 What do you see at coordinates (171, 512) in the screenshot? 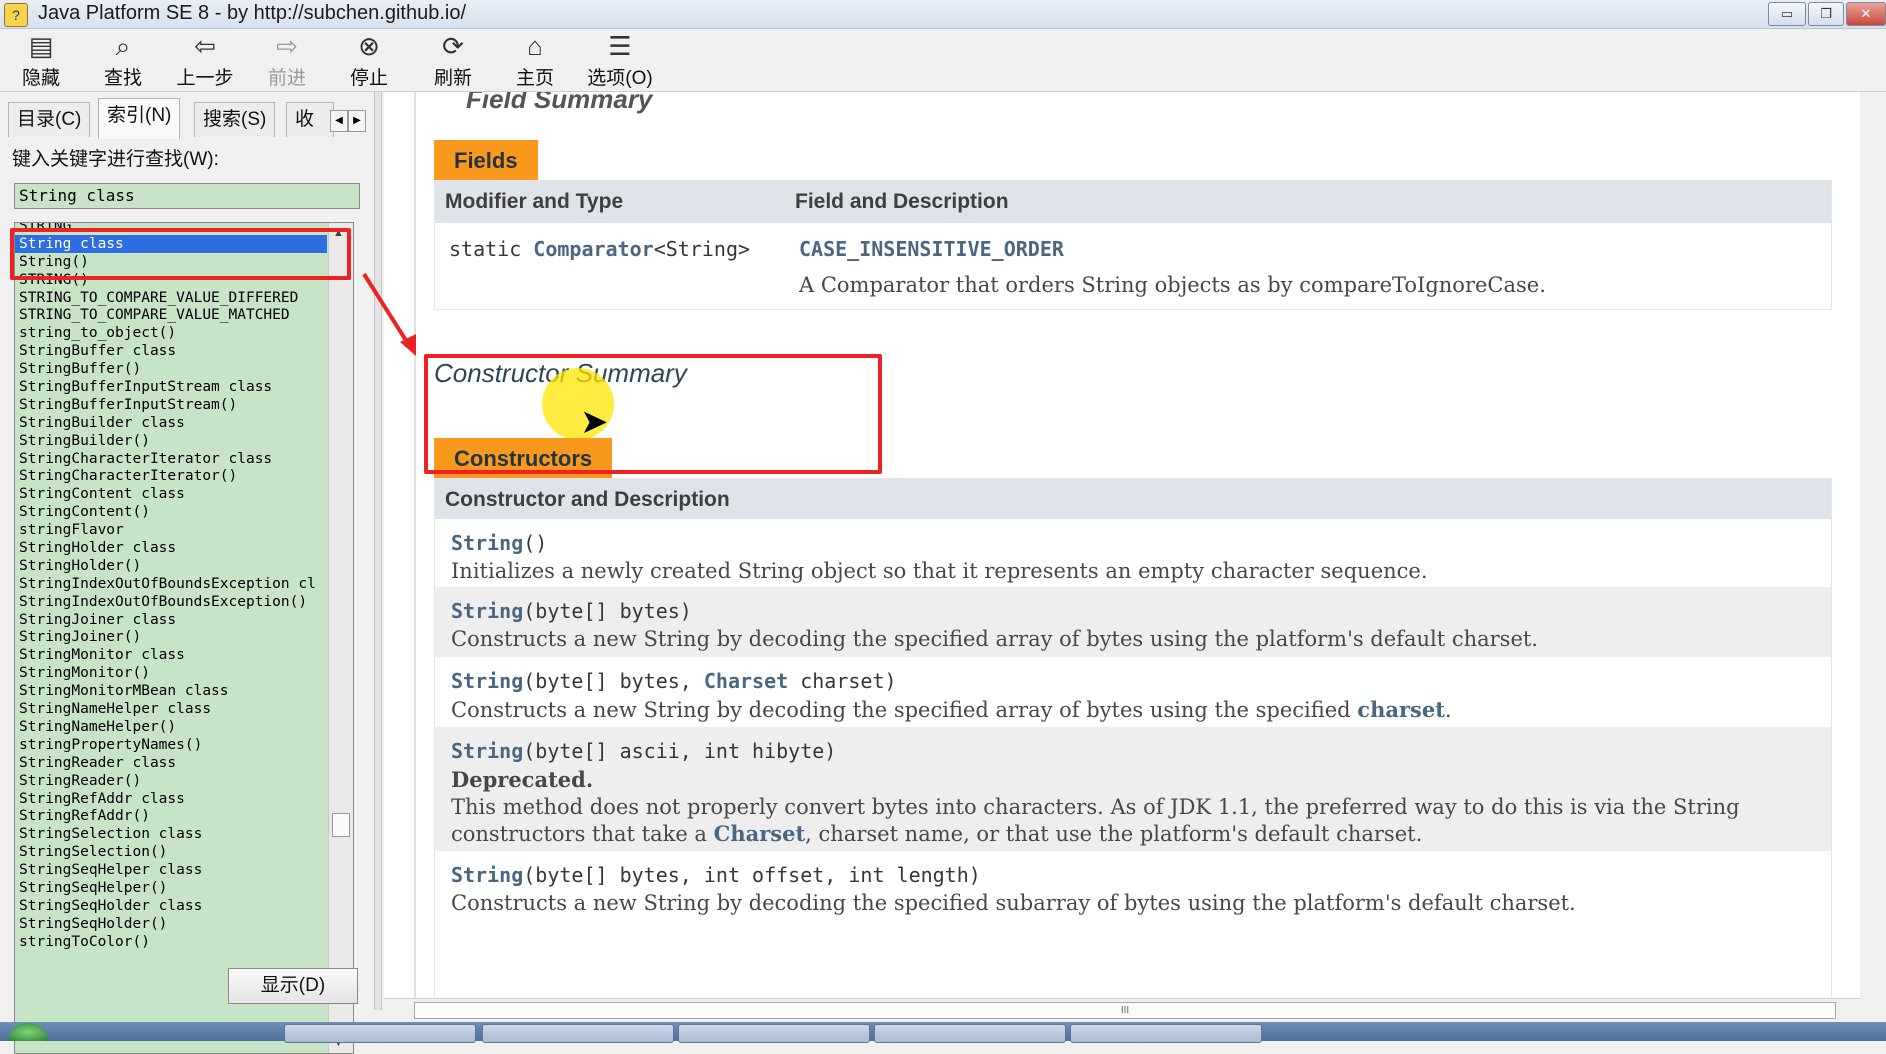
I see `index-list-item: StringContent()` at bounding box center [171, 512].